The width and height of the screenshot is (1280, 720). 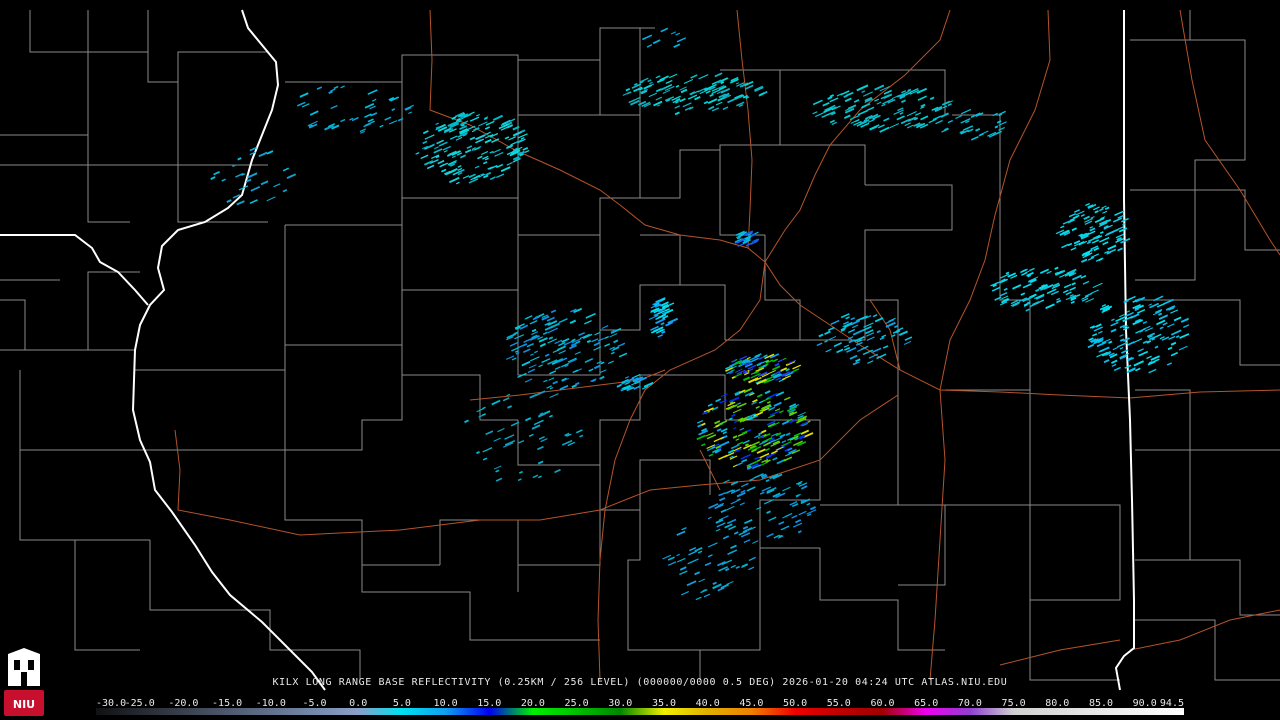 I want to click on colorbar-tick-label: 85.0, so click(x=1101, y=703).